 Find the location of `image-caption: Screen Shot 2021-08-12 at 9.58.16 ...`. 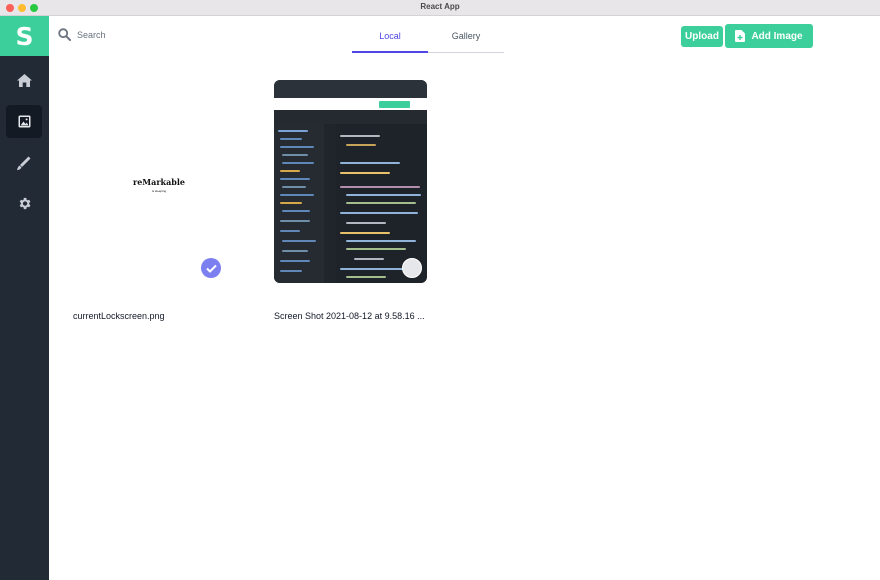

image-caption: Screen Shot 2021-08-12 at 9.58.16 ... is located at coordinates (349, 316).